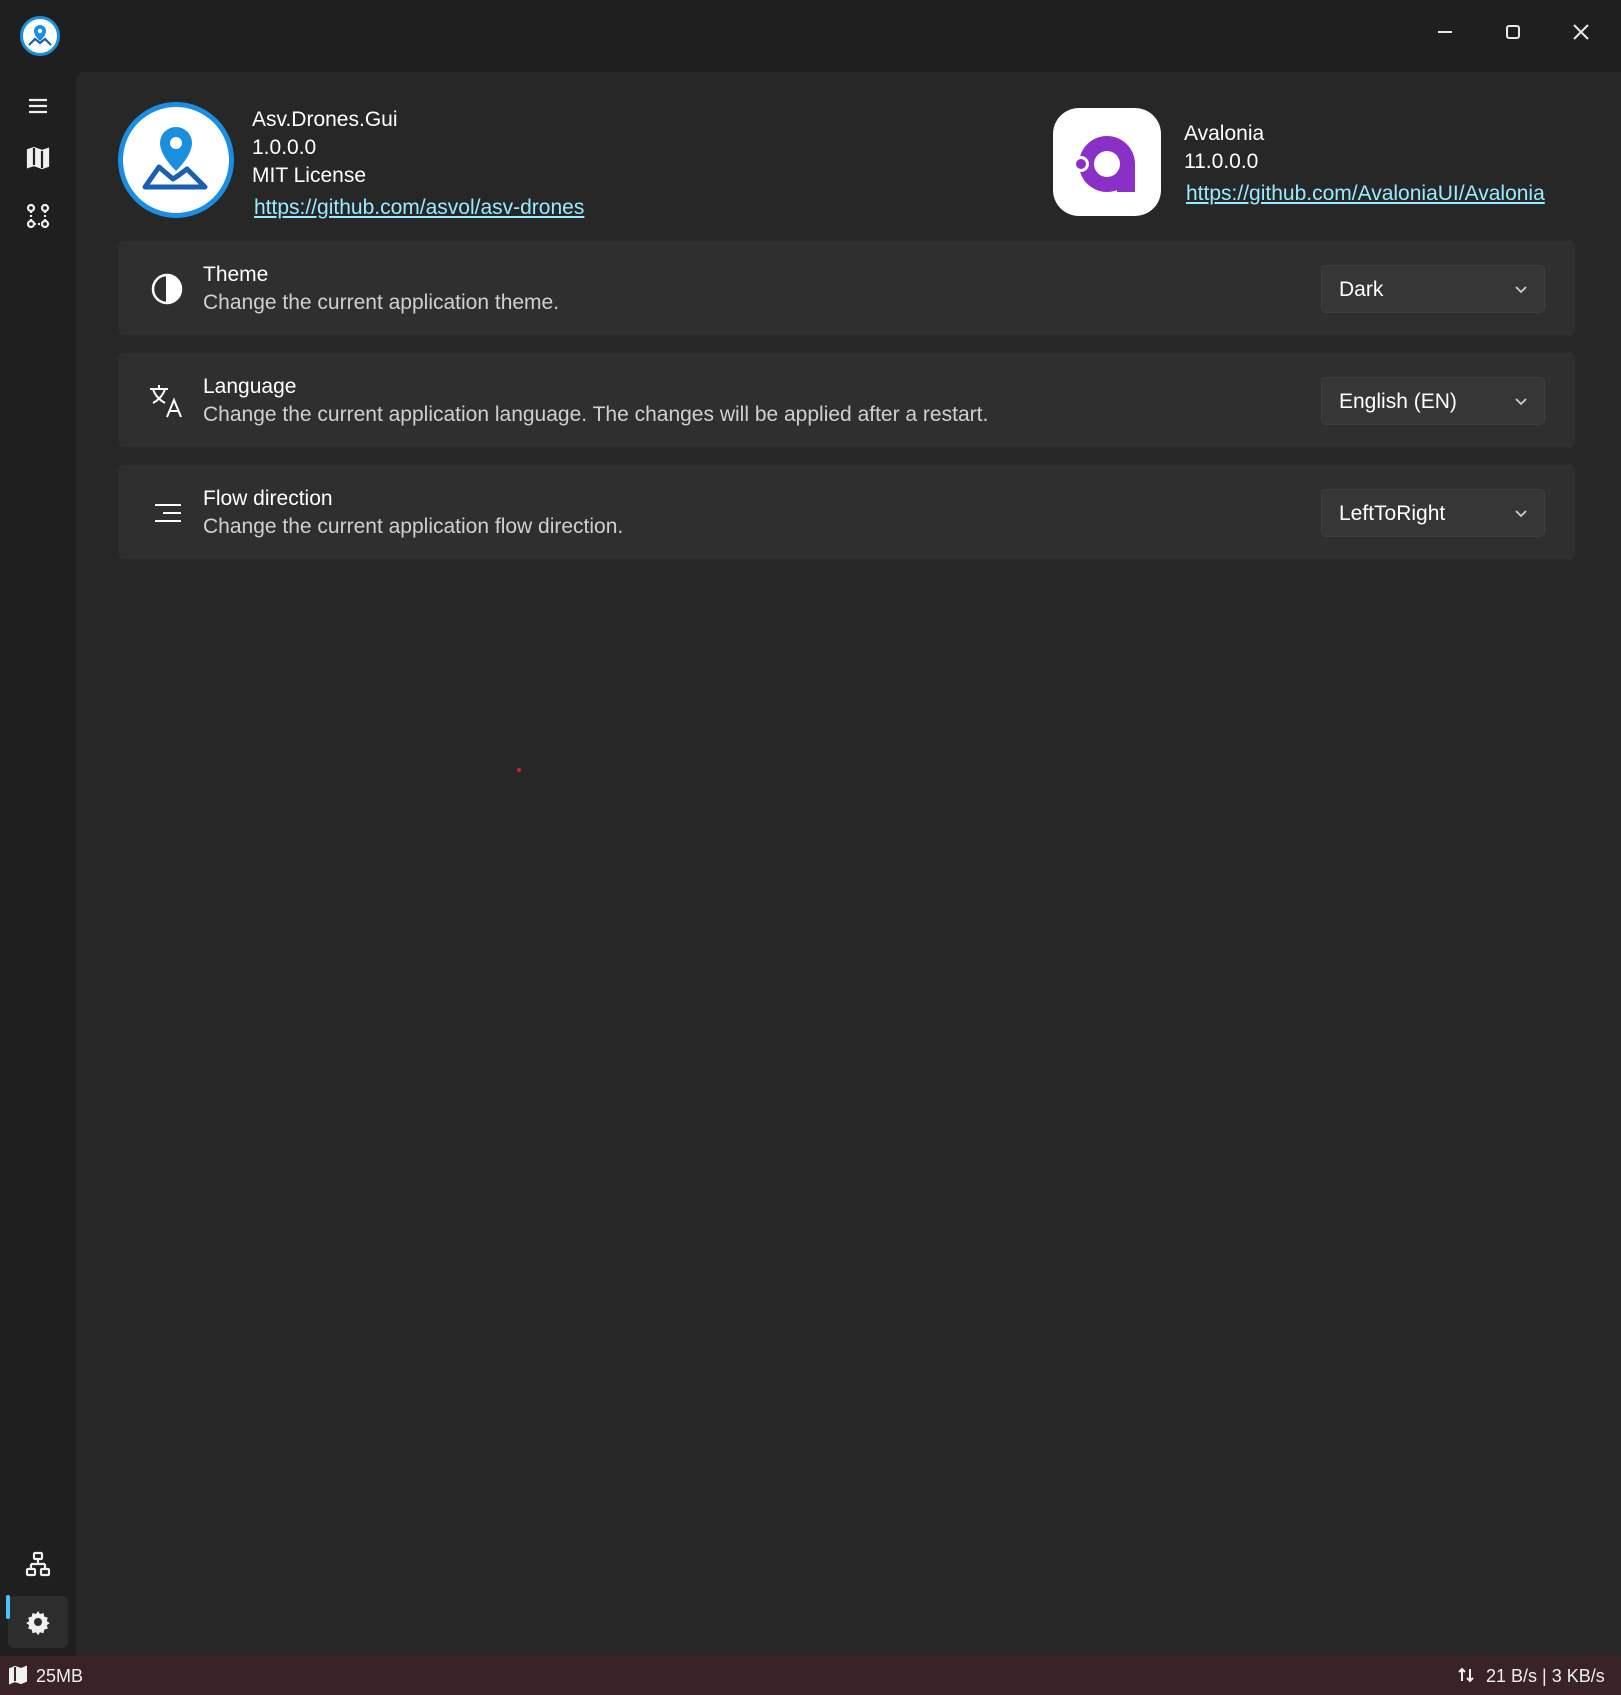 This screenshot has height=1695, width=1621. Describe the element at coordinates (268, 498) in the screenshot. I see `setting-title: Flow direction` at that location.